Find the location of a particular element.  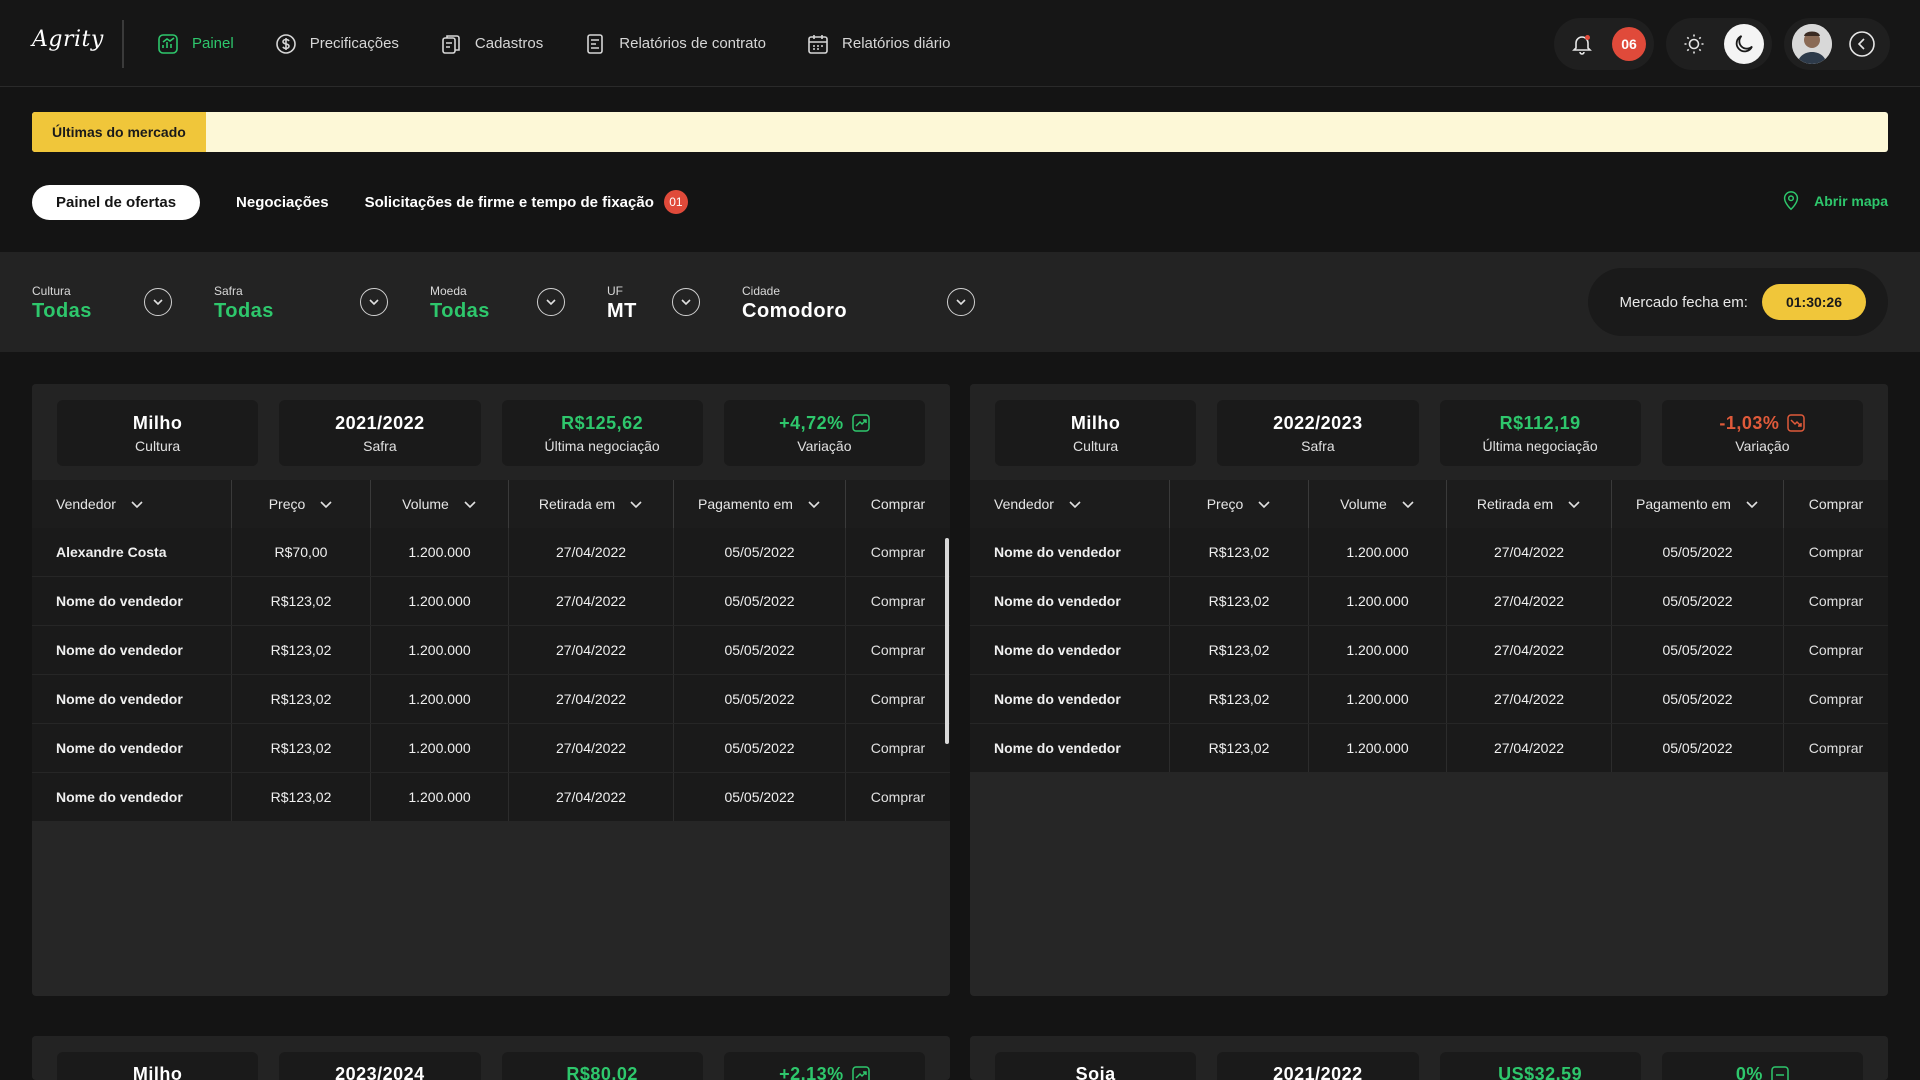

light-theme-button is located at coordinates (1694, 44).